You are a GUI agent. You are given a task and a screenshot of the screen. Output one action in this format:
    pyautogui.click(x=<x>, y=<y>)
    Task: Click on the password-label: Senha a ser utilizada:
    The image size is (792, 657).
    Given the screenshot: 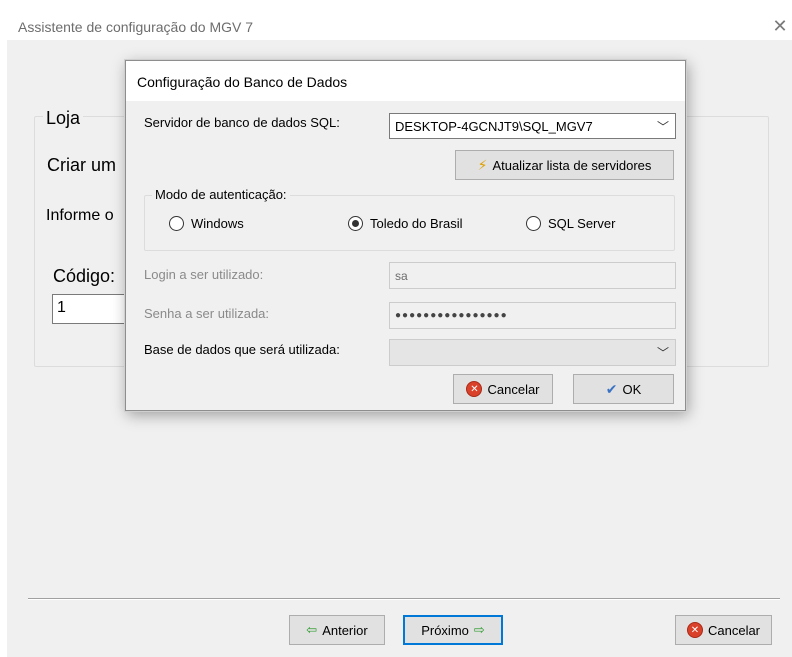 What is the action you would take?
    pyautogui.click(x=207, y=313)
    